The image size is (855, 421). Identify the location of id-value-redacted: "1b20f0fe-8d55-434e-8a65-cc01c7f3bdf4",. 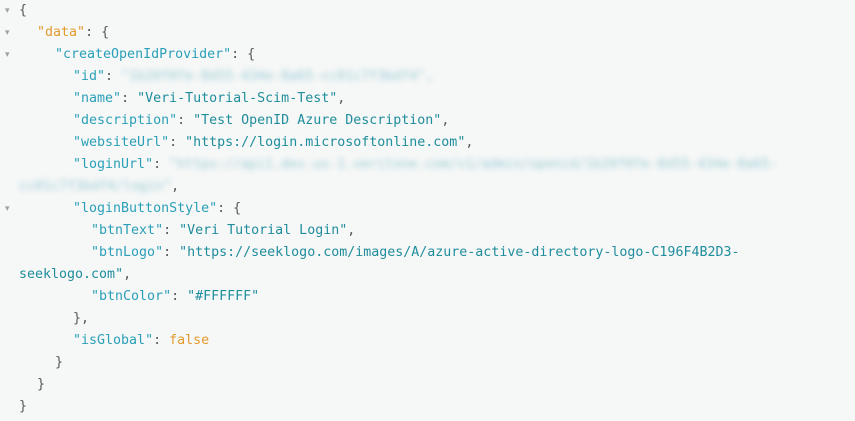
(277, 76).